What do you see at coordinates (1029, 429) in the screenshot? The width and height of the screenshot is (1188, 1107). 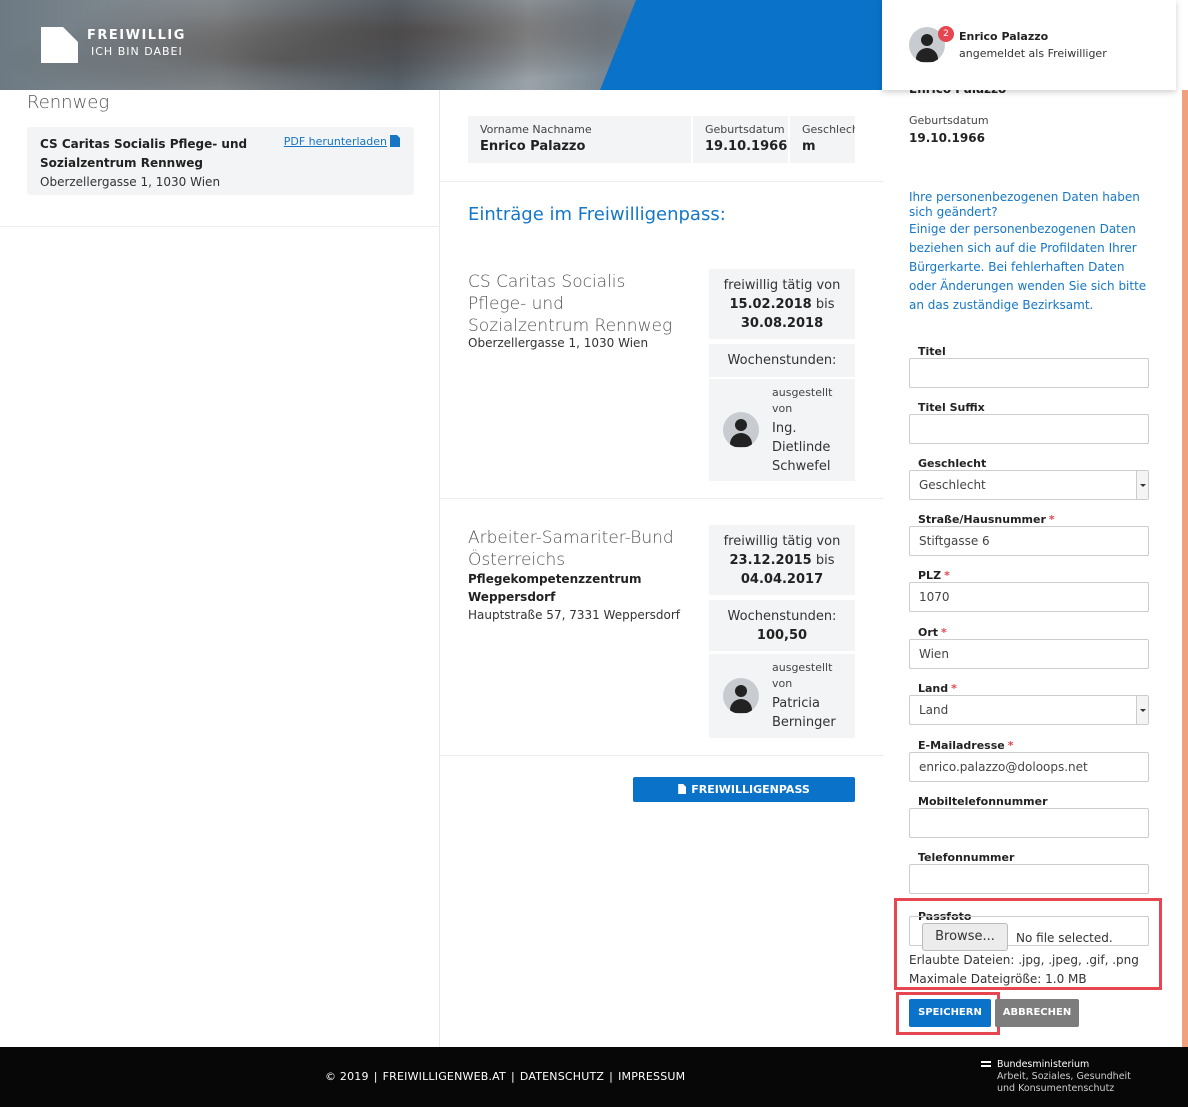 I see `titel-suffix-input` at bounding box center [1029, 429].